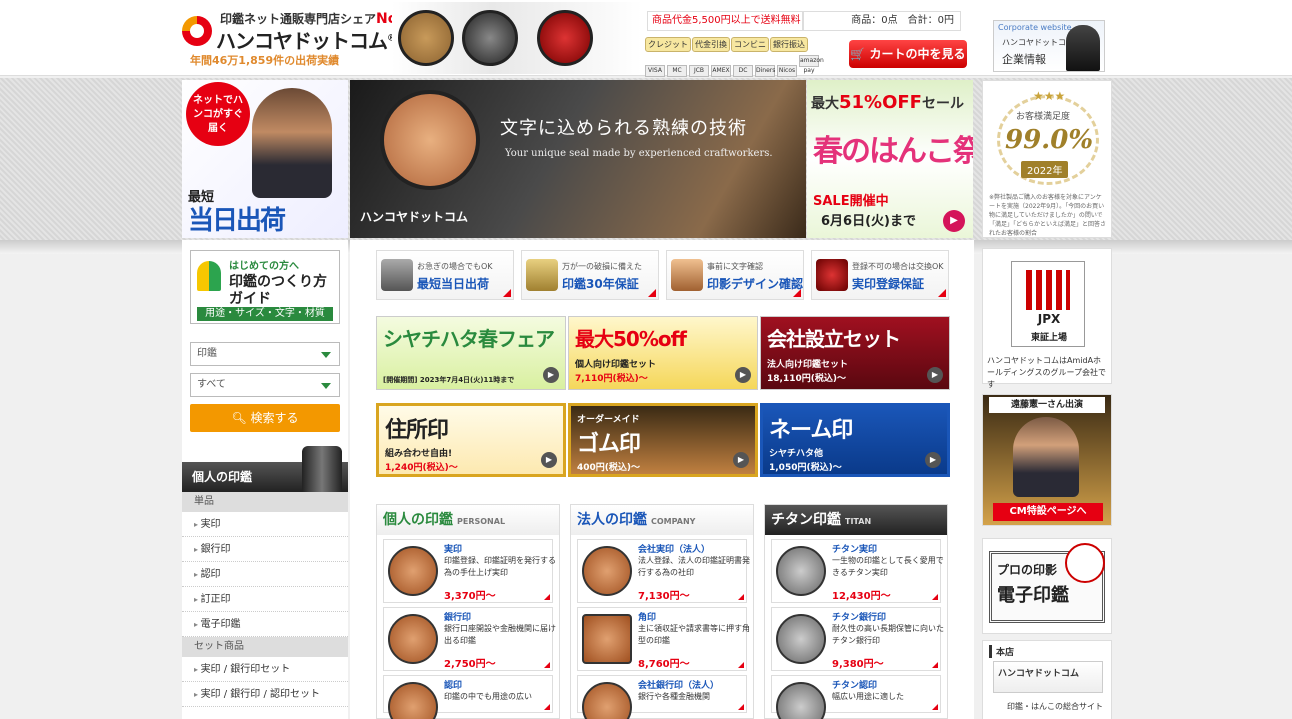 Image resolution: width=1292 pixels, height=719 pixels. Describe the element at coordinates (250, 299) in the screenshot. I see `guide-title2: ガイド` at that location.